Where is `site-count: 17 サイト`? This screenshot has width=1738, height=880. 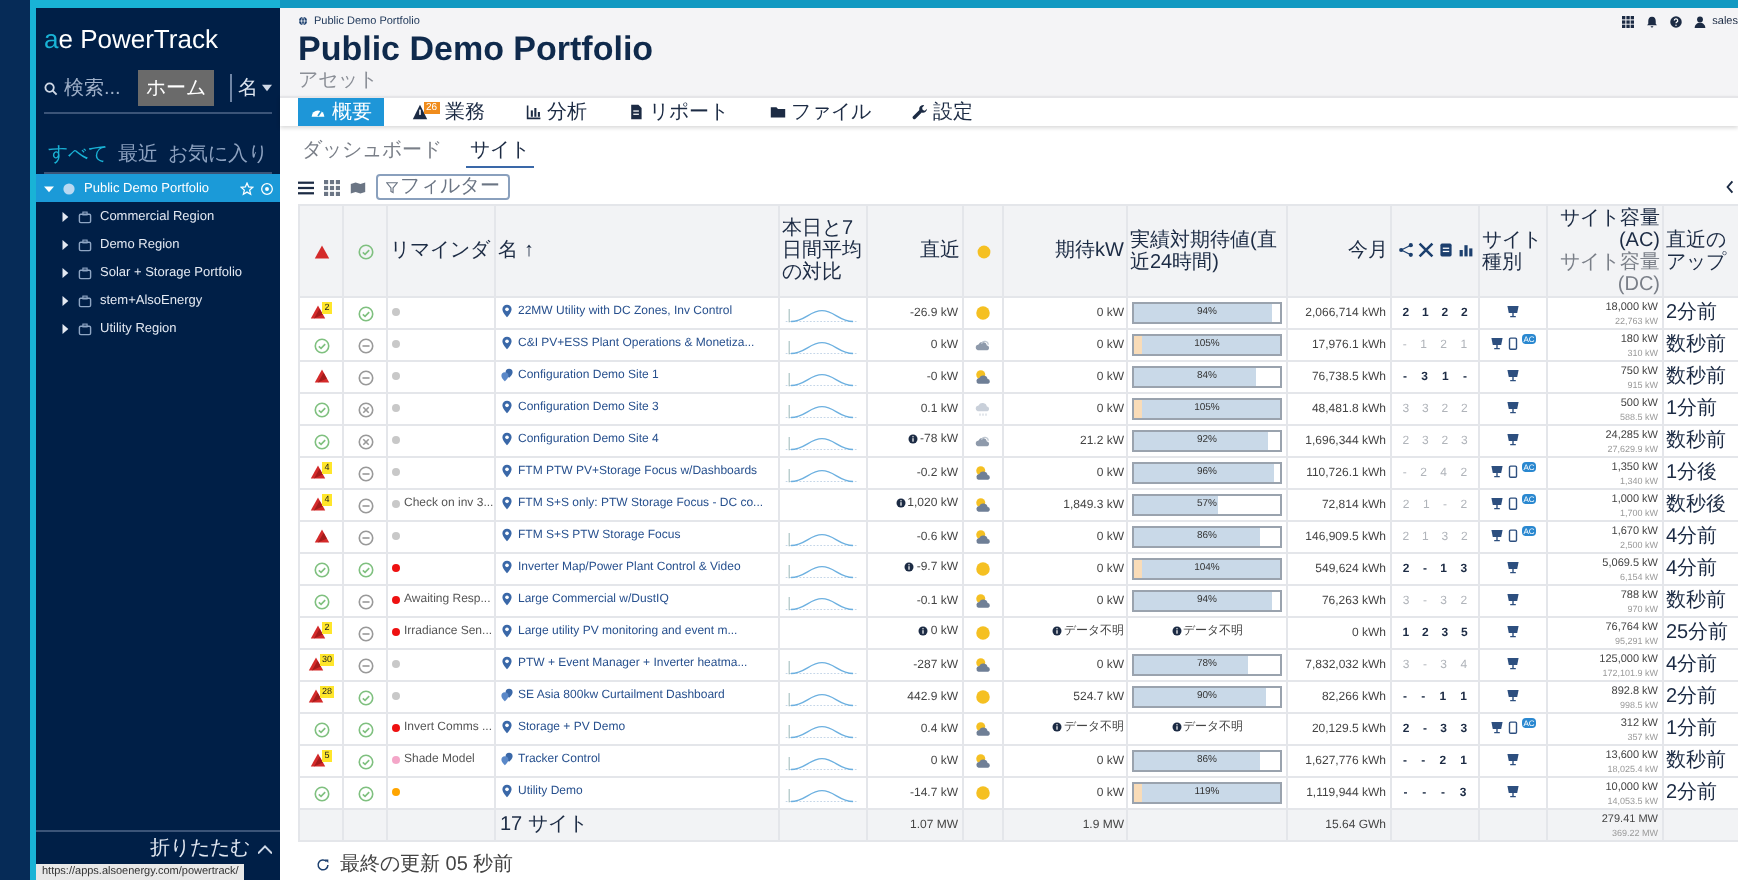
site-count: 17 サイト is located at coordinates (544, 824).